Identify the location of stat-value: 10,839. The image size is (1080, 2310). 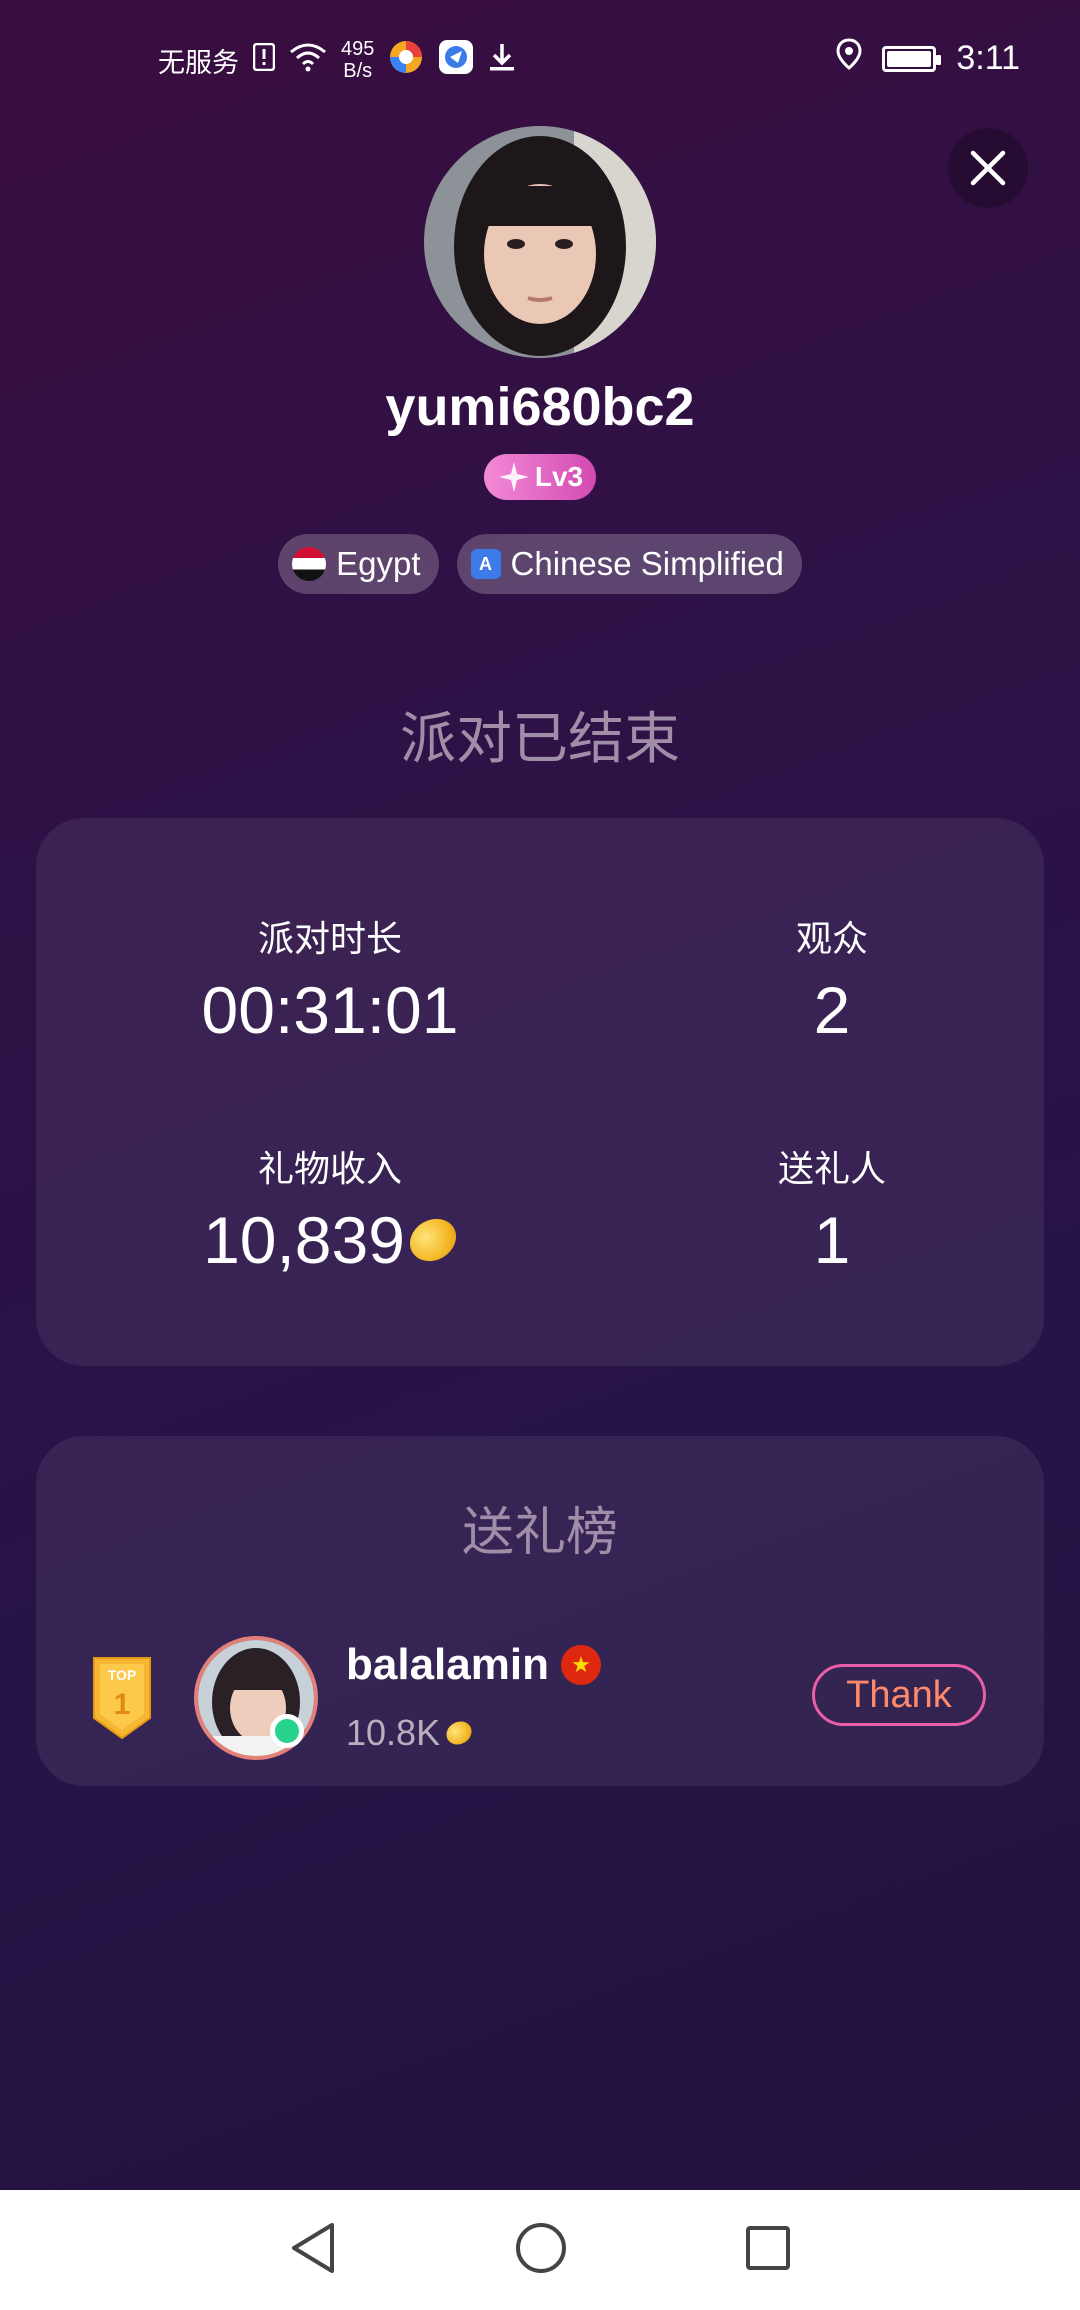
(304, 1240).